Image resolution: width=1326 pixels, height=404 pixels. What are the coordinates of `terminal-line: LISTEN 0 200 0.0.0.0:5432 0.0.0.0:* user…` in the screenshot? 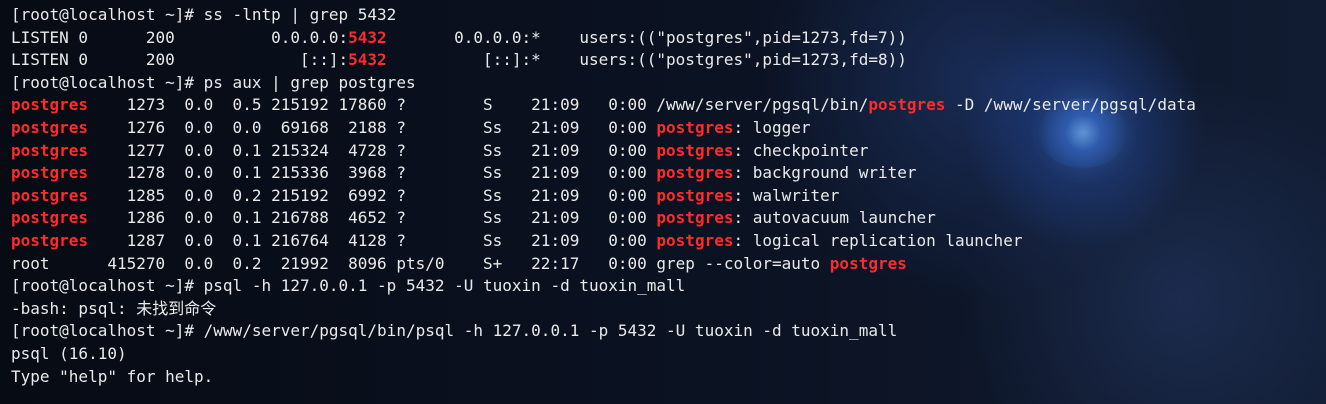 It's located at (668, 38).